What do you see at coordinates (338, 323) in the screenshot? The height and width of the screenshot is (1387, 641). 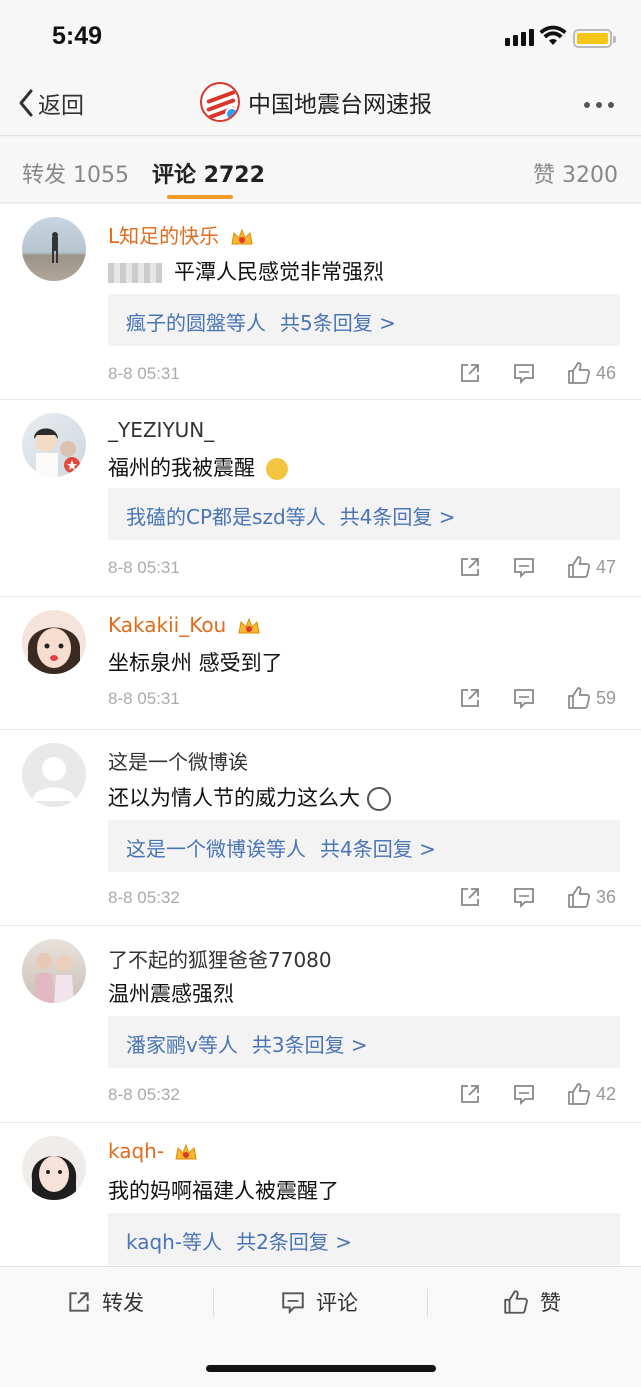 I see `reply-count: 共5条回复 >` at bounding box center [338, 323].